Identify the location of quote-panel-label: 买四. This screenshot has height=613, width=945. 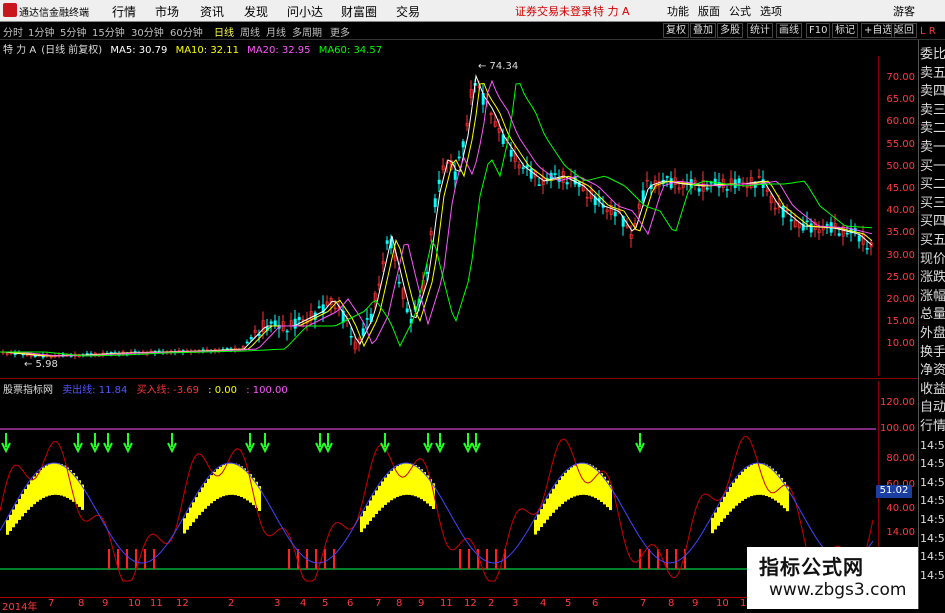
(932, 221).